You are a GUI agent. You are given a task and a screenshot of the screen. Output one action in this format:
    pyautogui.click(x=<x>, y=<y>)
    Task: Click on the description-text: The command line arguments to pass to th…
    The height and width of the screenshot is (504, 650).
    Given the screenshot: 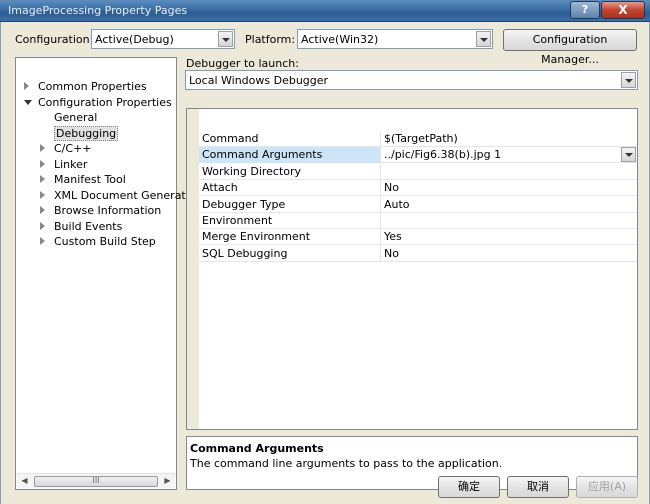 What is the action you would take?
    pyautogui.click(x=346, y=463)
    